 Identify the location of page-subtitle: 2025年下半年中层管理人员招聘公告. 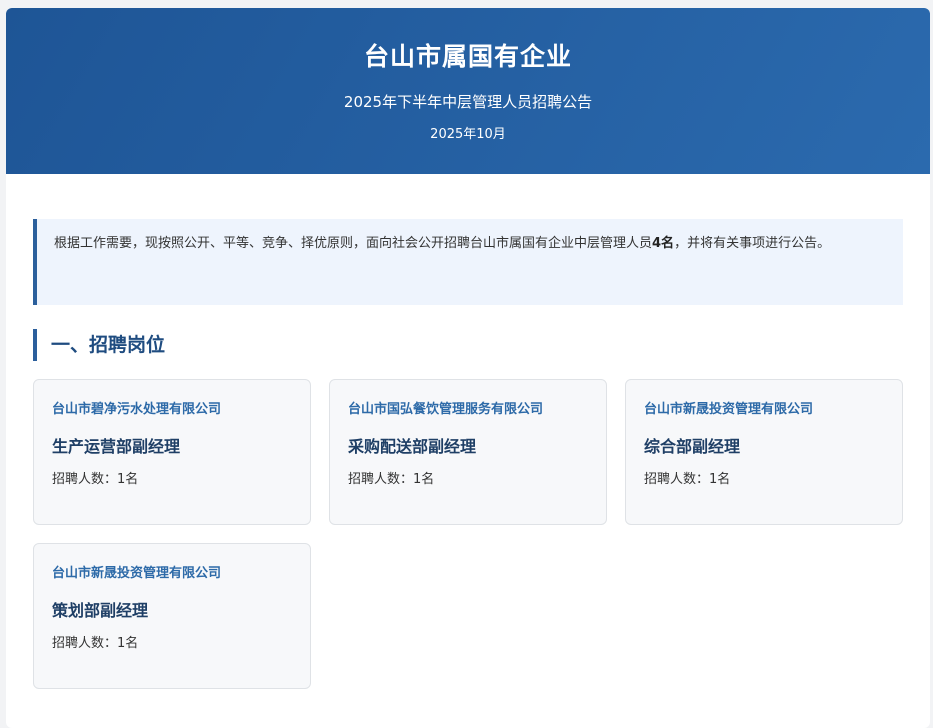
(468, 102).